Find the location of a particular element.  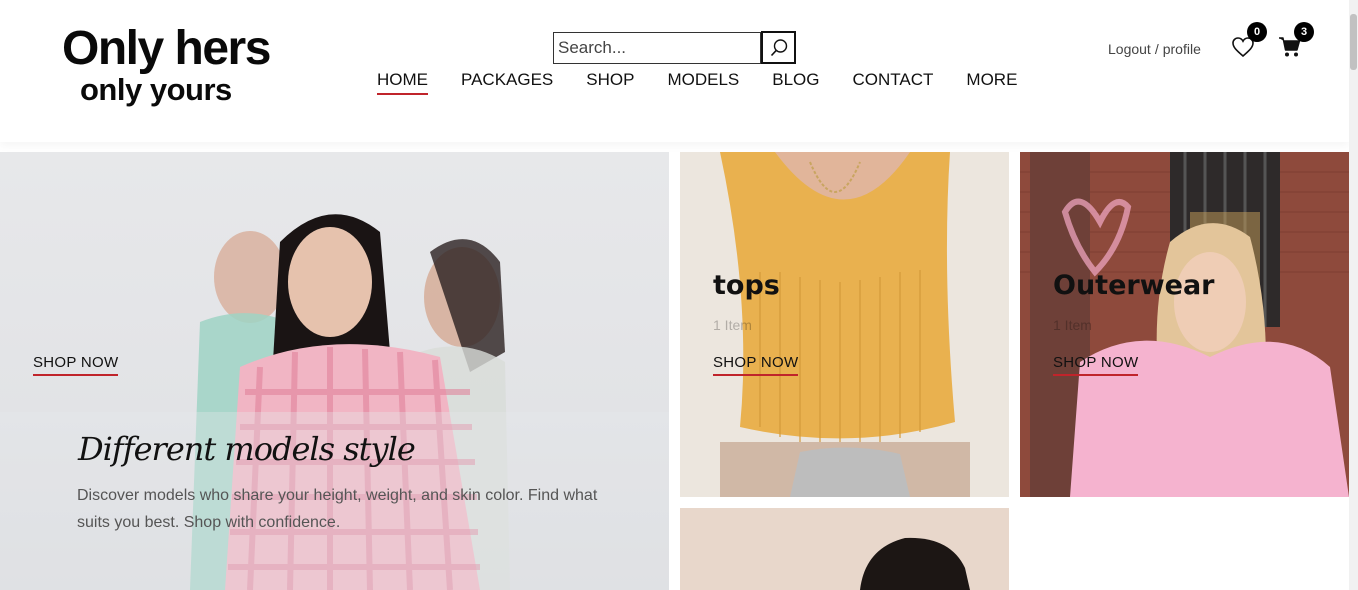

category-tile-tops: tops 1 Item SHOP NOW is located at coordinates (844, 324).